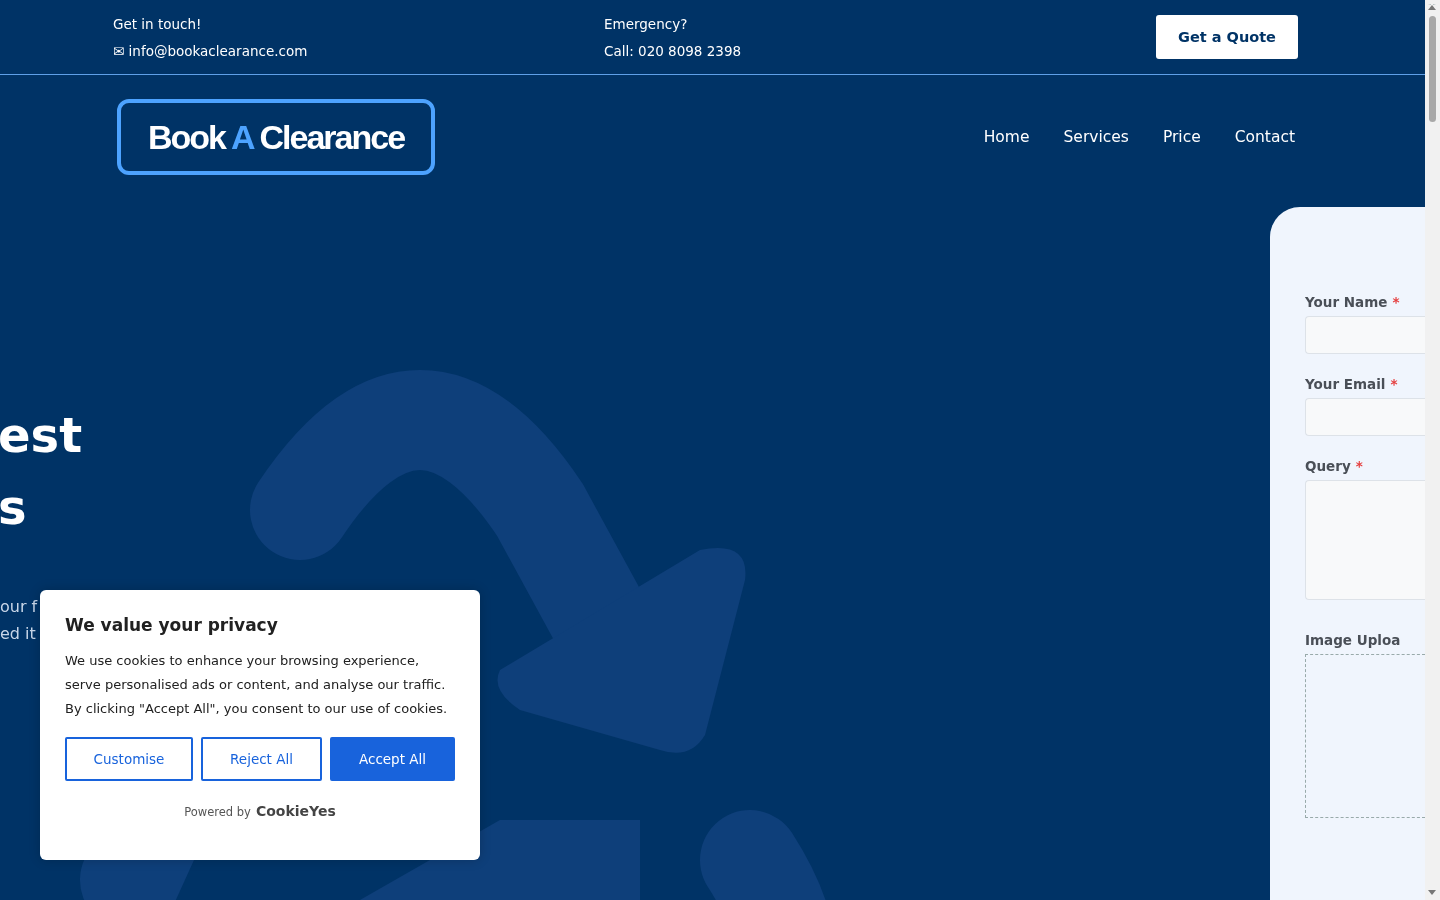 This screenshot has width=1440, height=900. Describe the element at coordinates (392, 759) in the screenshot. I see `accept-button: Accept All` at that location.